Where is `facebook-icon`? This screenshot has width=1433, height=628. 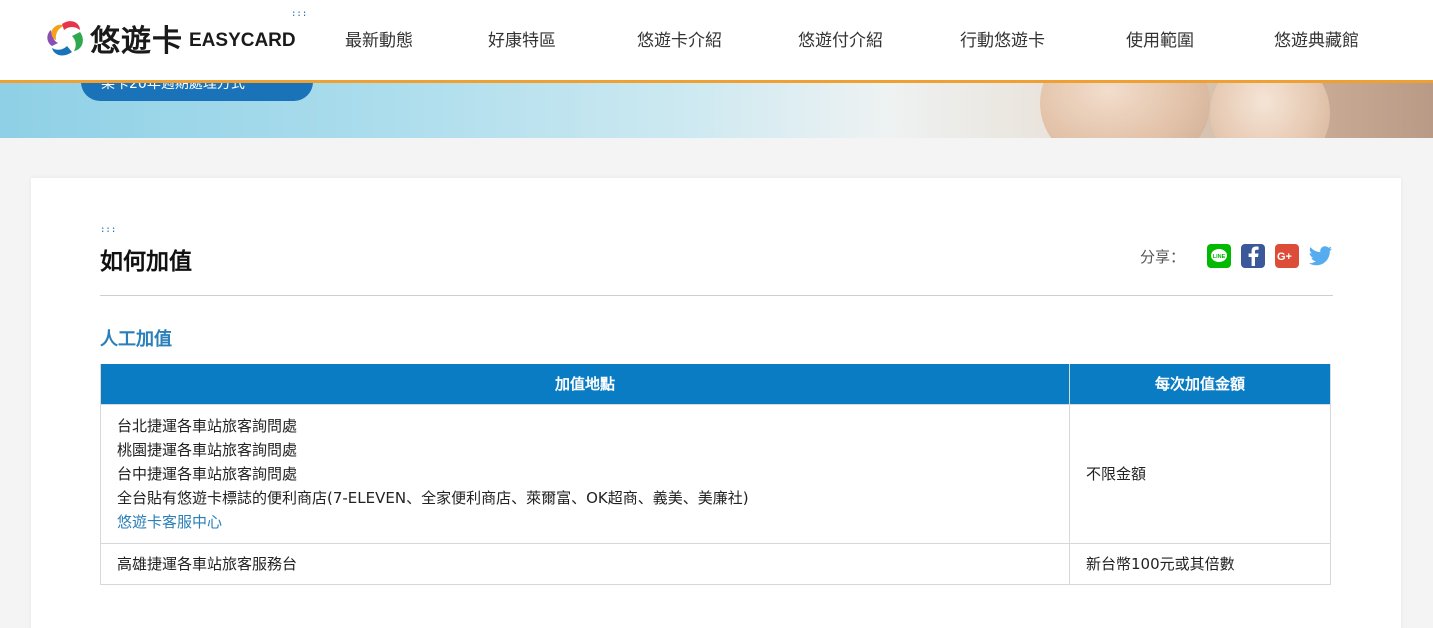
facebook-icon is located at coordinates (1253, 256).